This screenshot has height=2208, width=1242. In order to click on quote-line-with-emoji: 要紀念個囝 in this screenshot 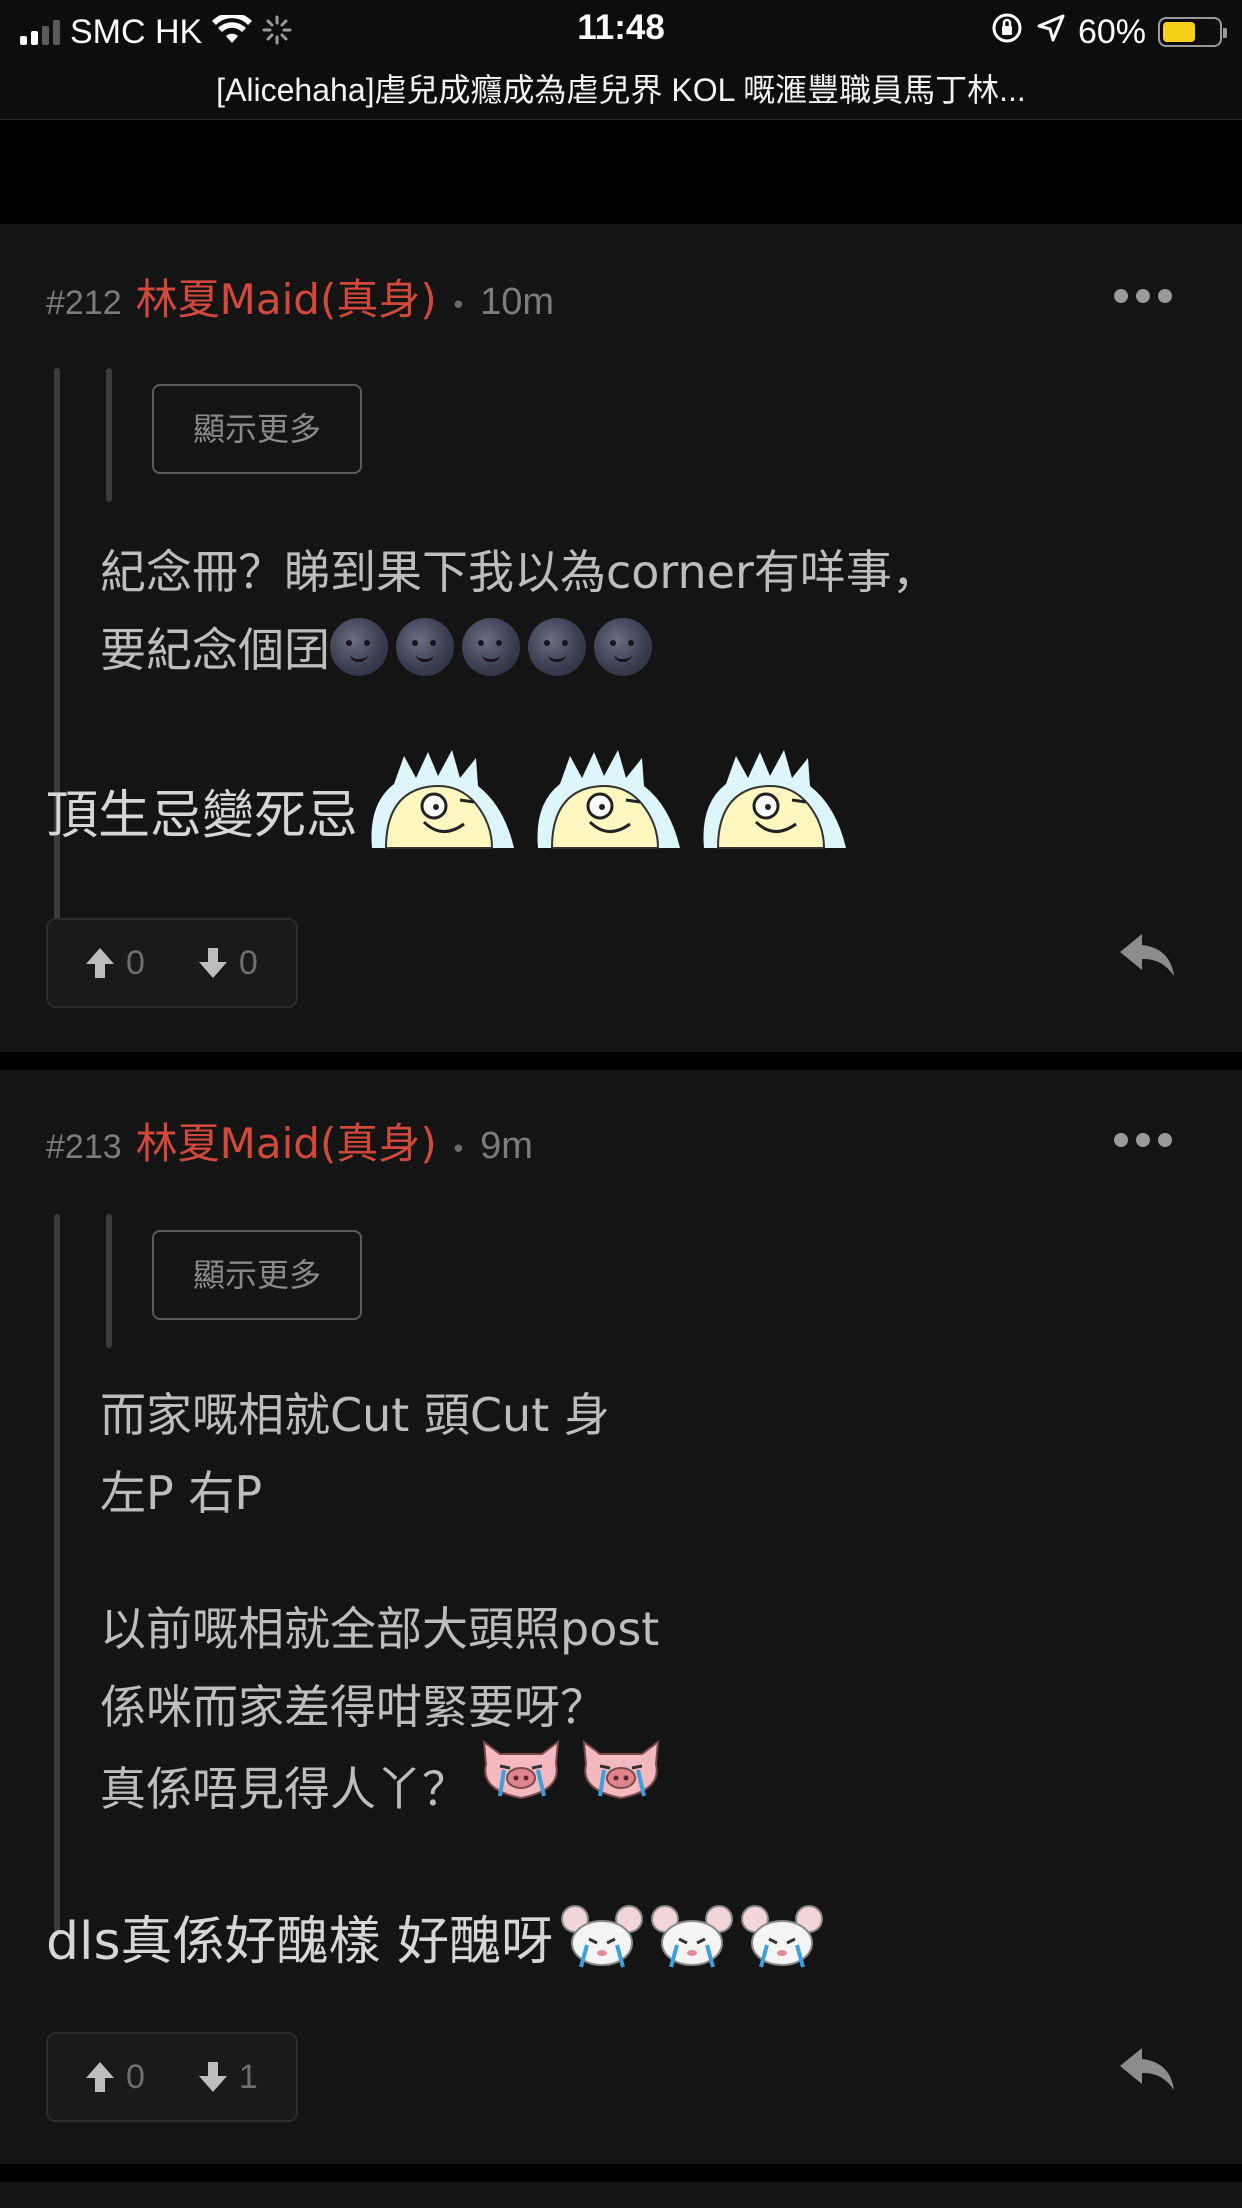, I will do `click(519, 650)`.